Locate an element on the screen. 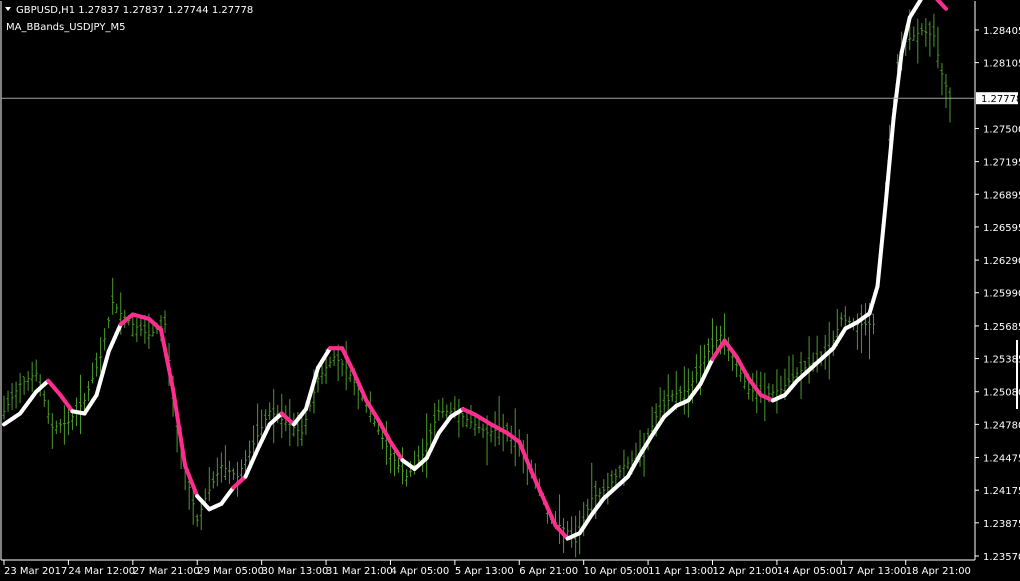 This screenshot has width=1020, height=581. y-tick-label: 1.24175 is located at coordinates (1001, 491).